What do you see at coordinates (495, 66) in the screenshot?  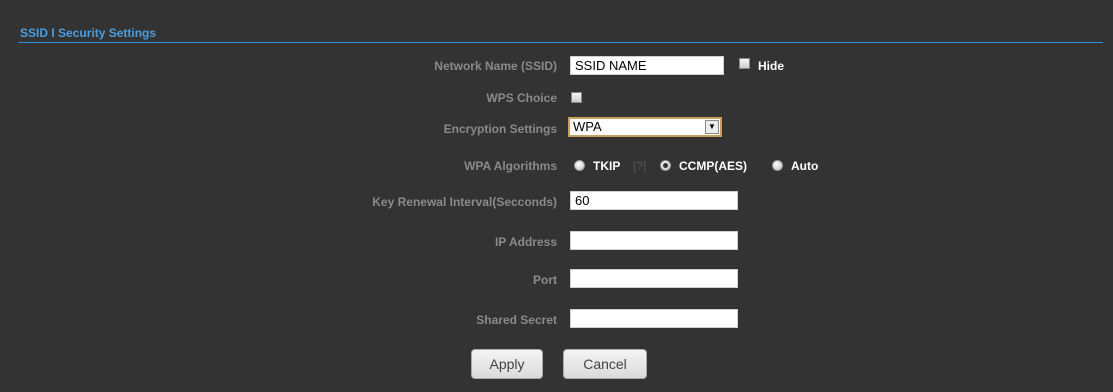 I see `ssid-label: Network Name (SSID)` at bounding box center [495, 66].